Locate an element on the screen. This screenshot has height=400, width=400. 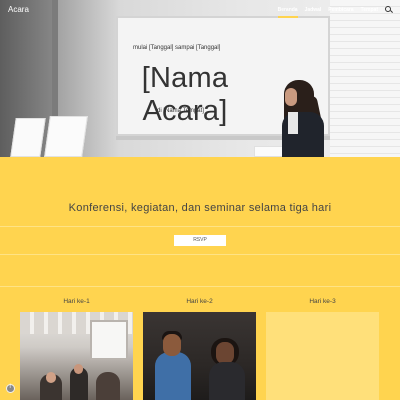
nav-item-pembicara: Pembicara is located at coordinates (340, 6).